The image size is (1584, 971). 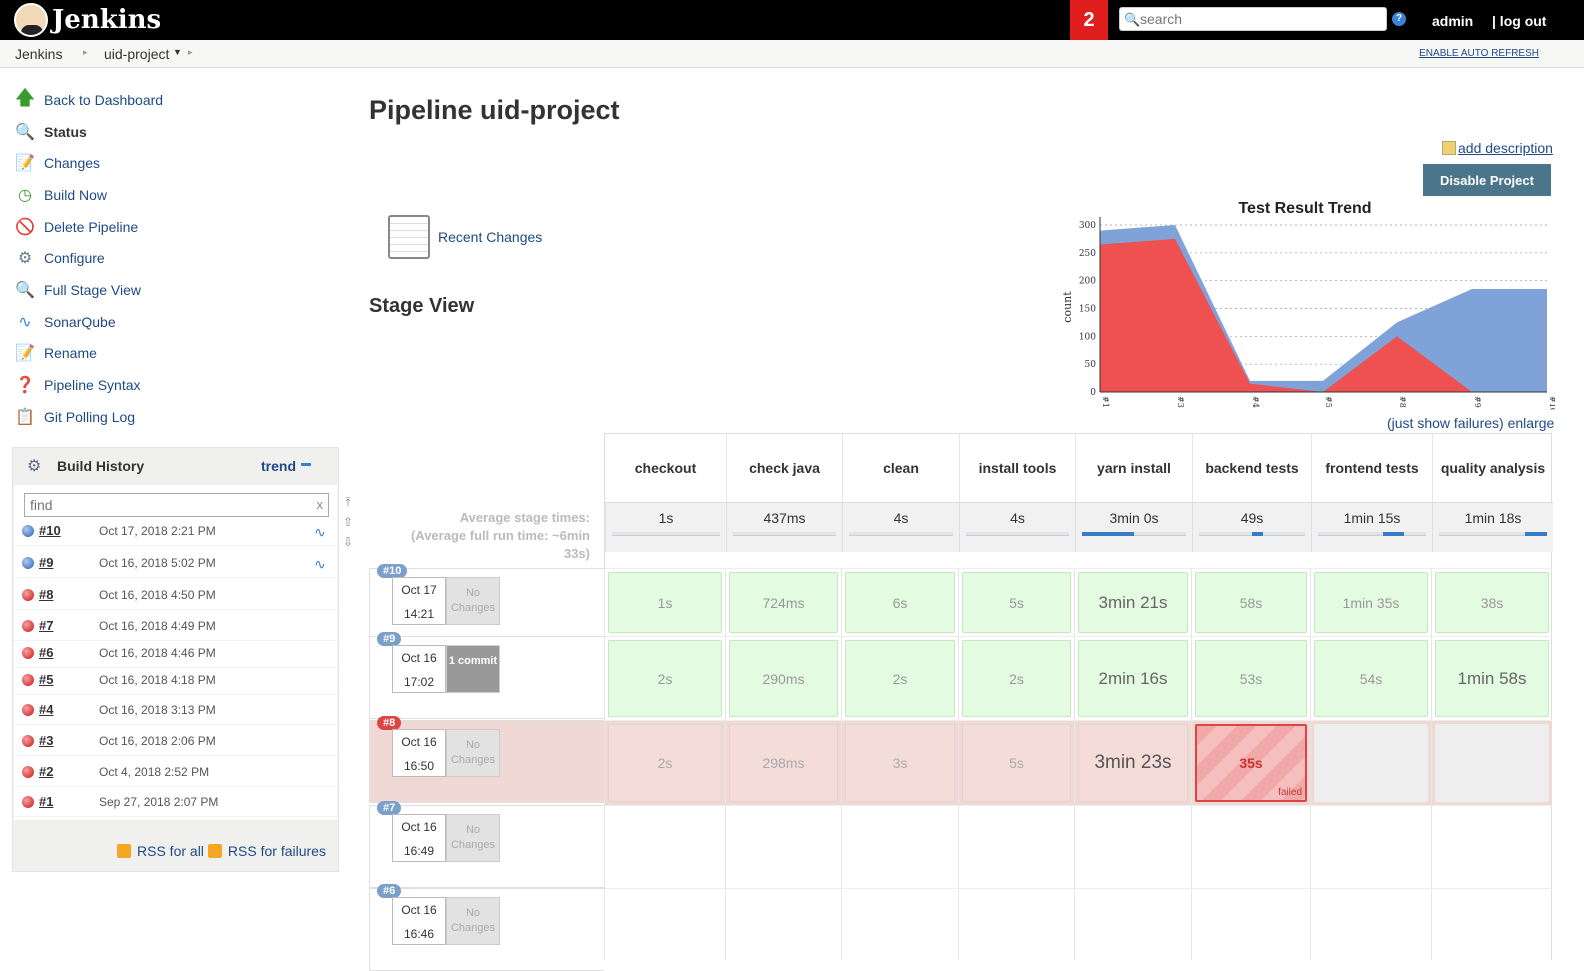 What do you see at coordinates (348, 542) in the screenshot?
I see `scroll-down-icon: ⇩` at bounding box center [348, 542].